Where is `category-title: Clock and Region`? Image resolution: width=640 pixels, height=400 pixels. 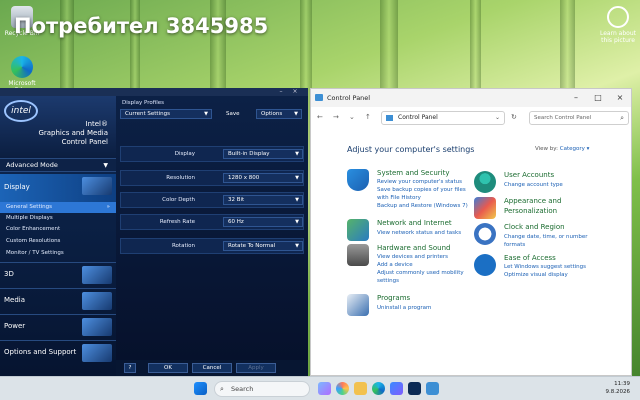 category-title: Clock and Region is located at coordinates (534, 227).